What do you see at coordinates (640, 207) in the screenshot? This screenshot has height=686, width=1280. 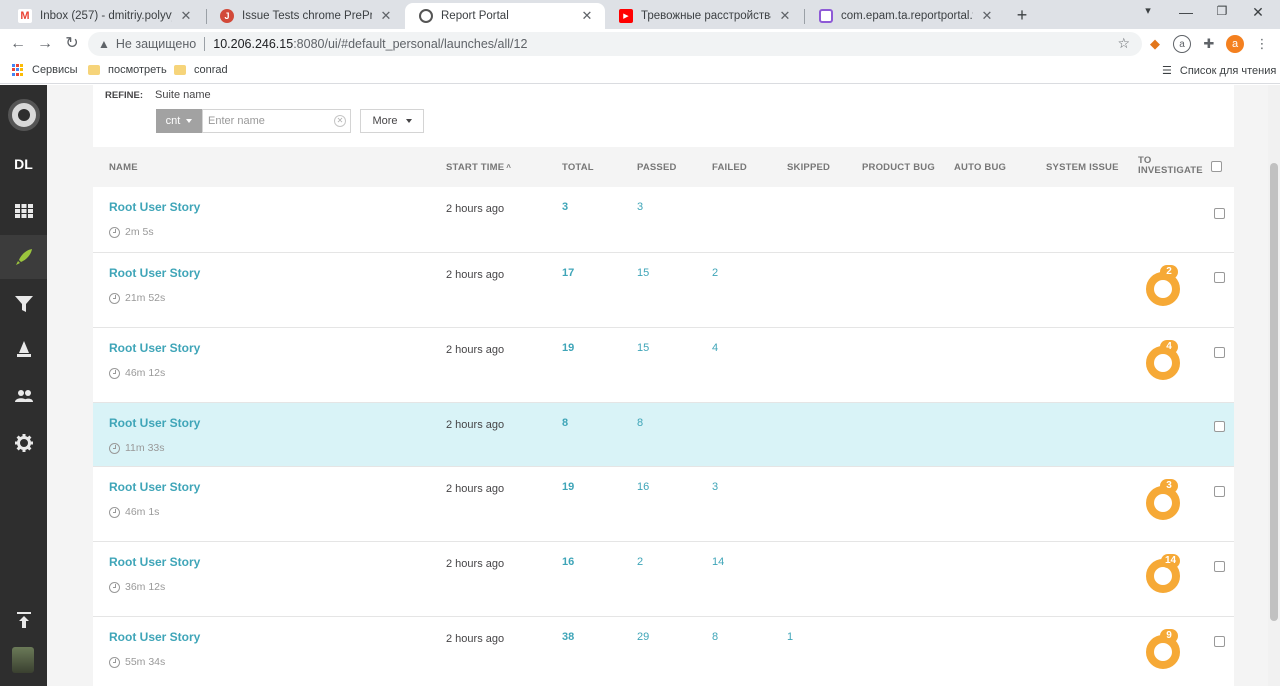 I see `passed-count: 3` at bounding box center [640, 207].